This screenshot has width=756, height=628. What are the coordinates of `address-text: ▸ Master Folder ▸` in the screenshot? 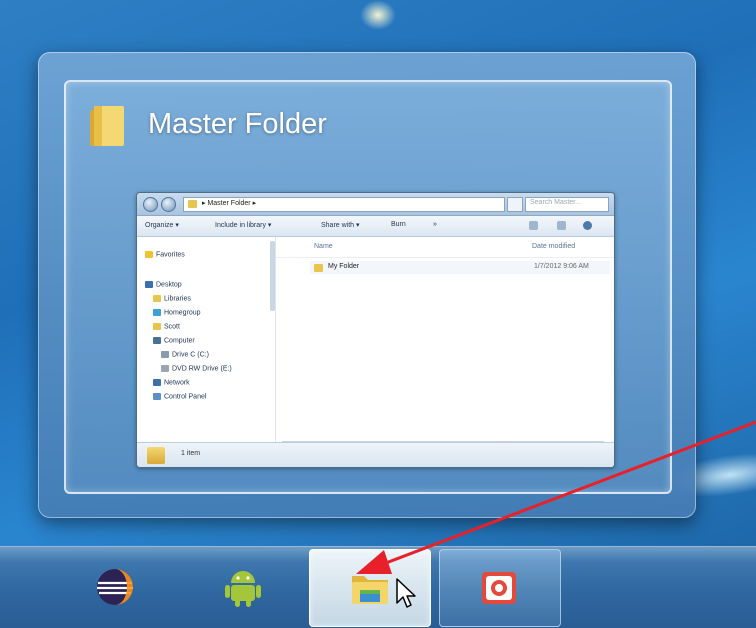 It's located at (229, 203).